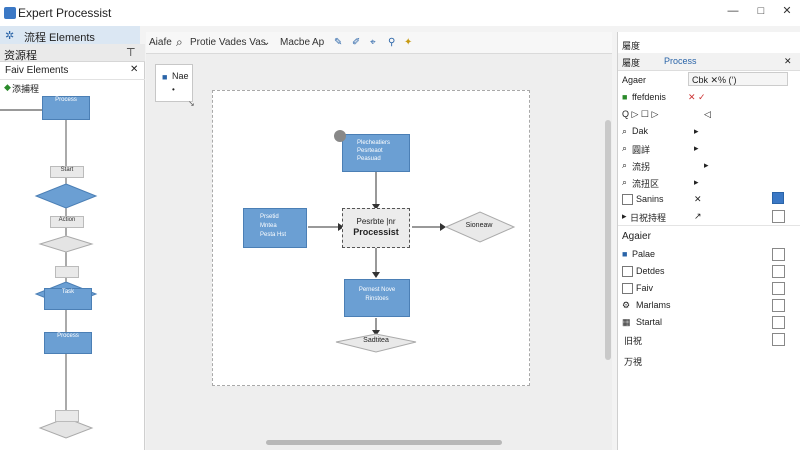 The width and height of the screenshot is (800, 450). What do you see at coordinates (709, 182) in the screenshot?
I see `property-row: ⌕ 流扭区 ▸` at bounding box center [709, 182].